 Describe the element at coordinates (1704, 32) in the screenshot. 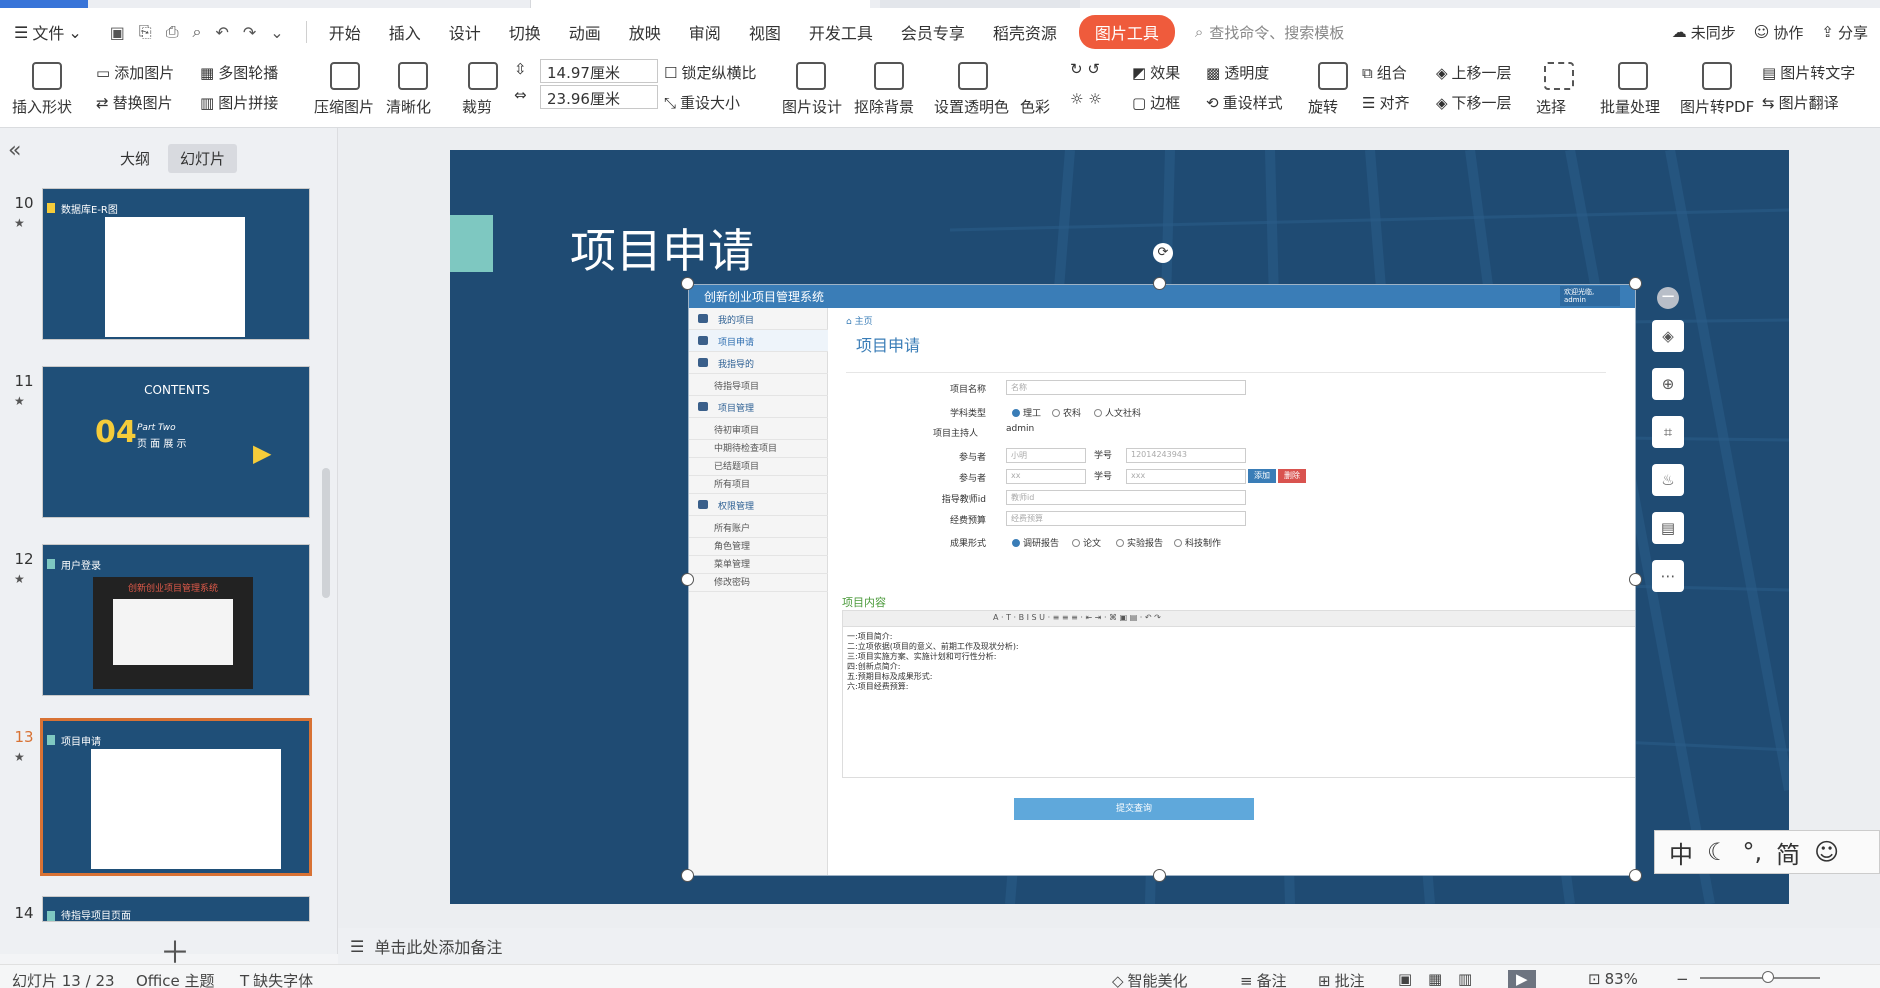

I see `sync-button: ☁ 未同步` at that location.